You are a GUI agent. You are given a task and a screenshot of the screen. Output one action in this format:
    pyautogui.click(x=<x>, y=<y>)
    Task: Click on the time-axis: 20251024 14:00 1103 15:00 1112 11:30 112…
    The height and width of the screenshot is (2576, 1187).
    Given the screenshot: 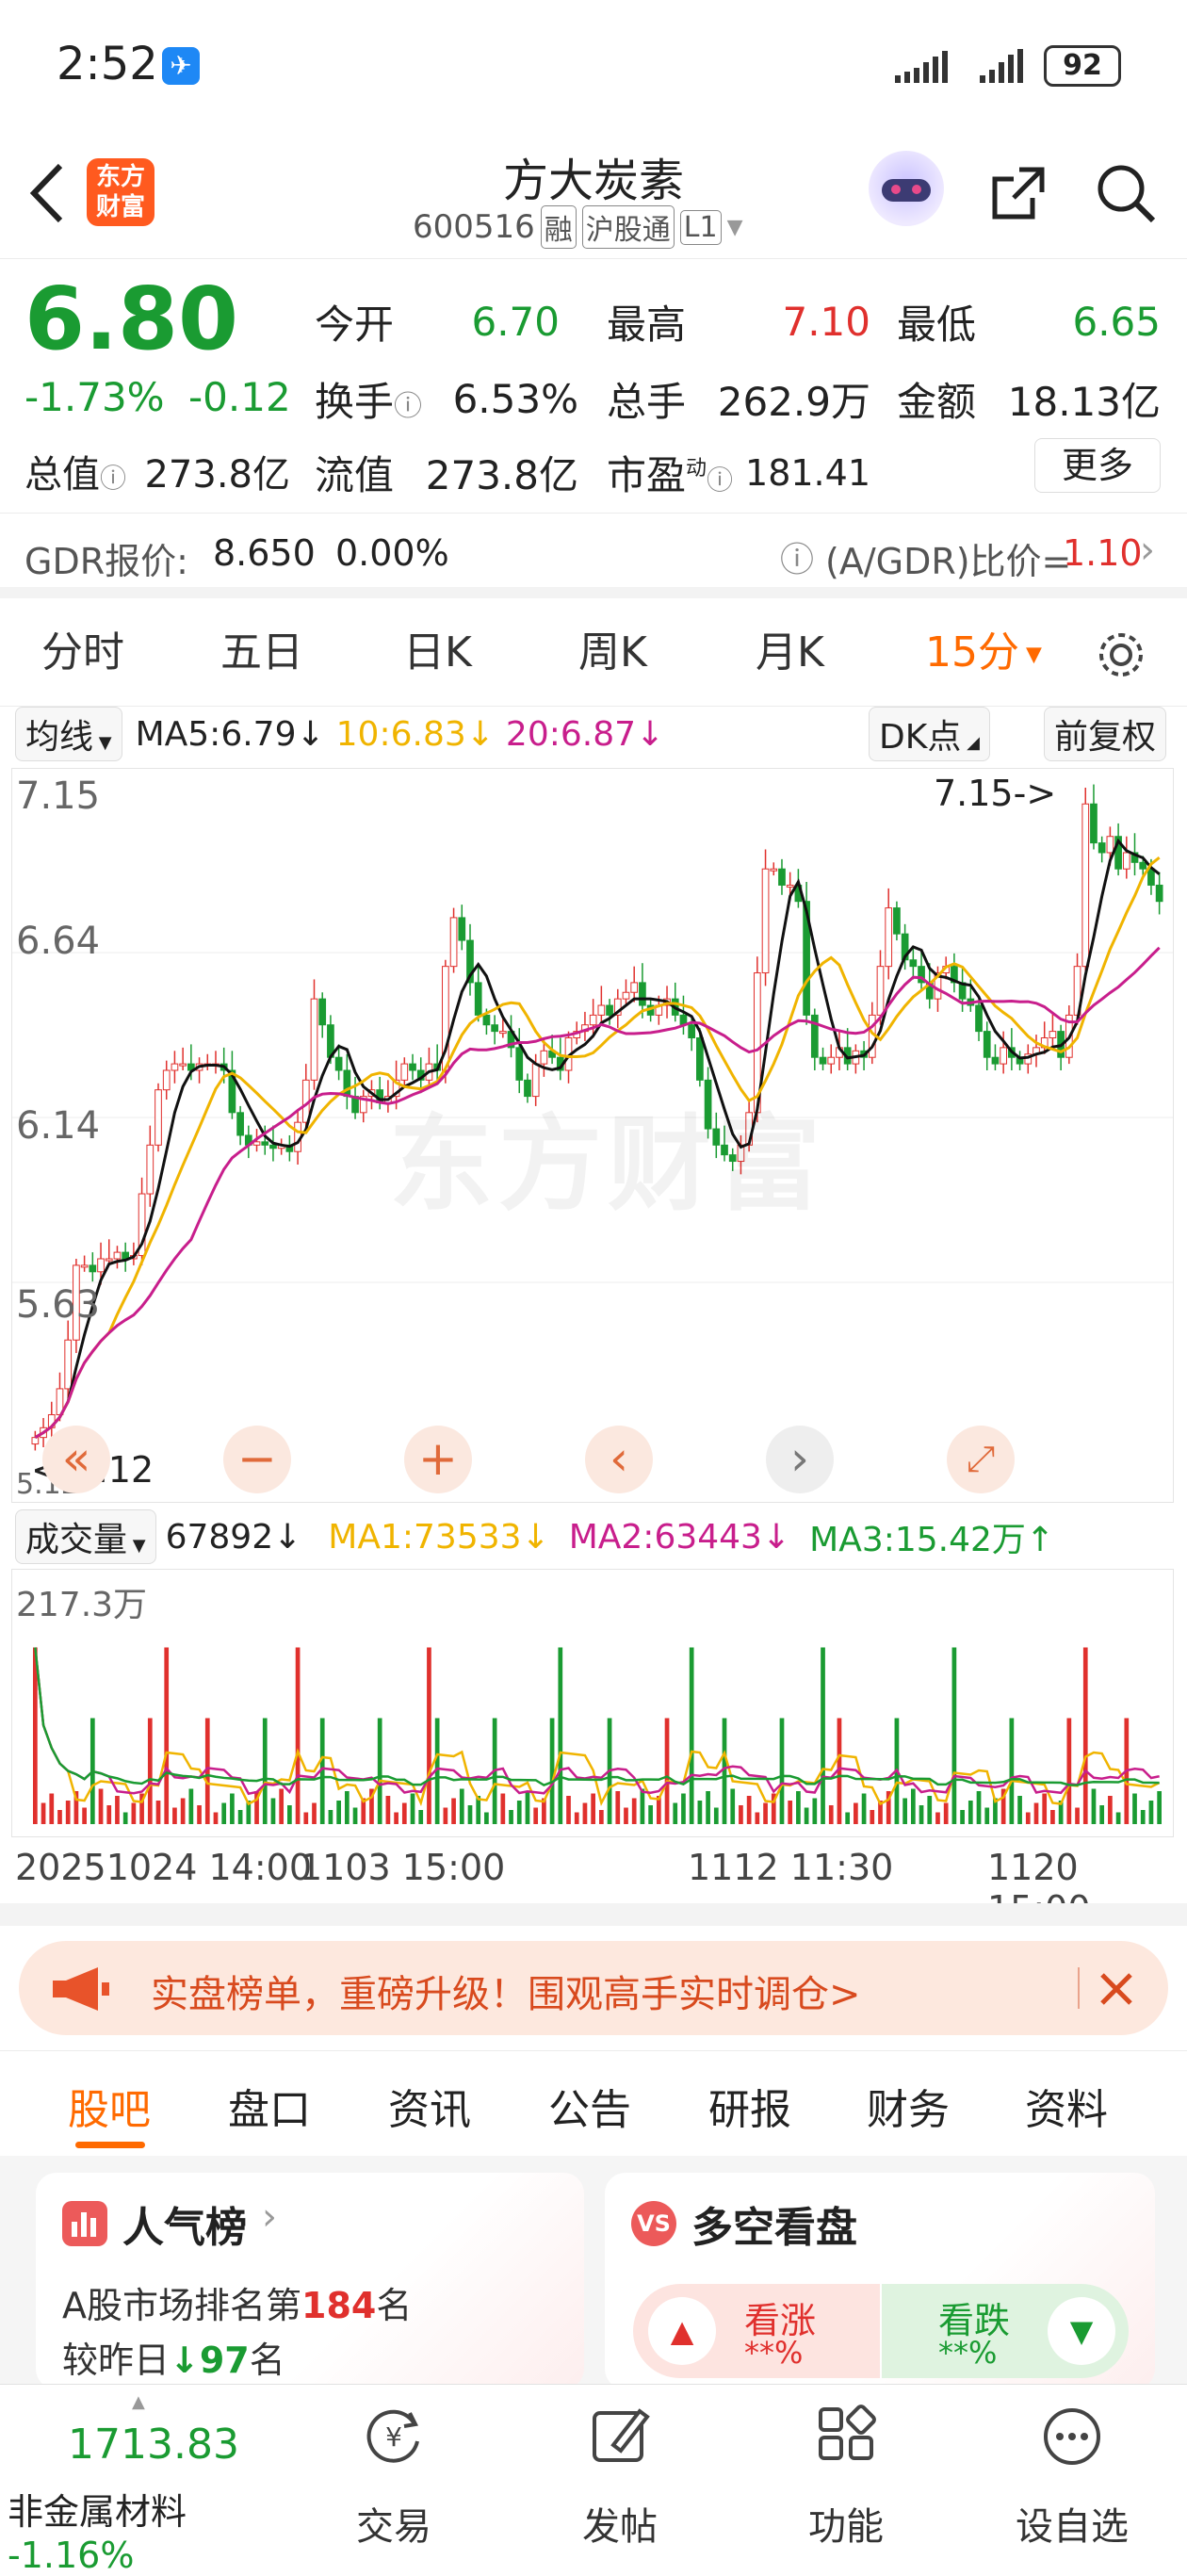 What is the action you would take?
    pyautogui.click(x=593, y=1888)
    